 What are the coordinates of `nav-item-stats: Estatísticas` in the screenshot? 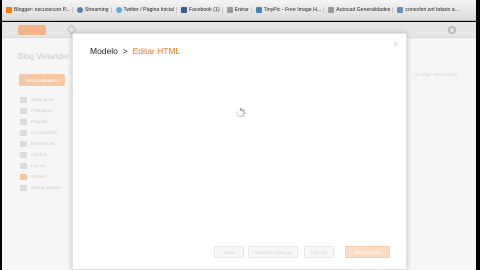 It's located at (40, 143).